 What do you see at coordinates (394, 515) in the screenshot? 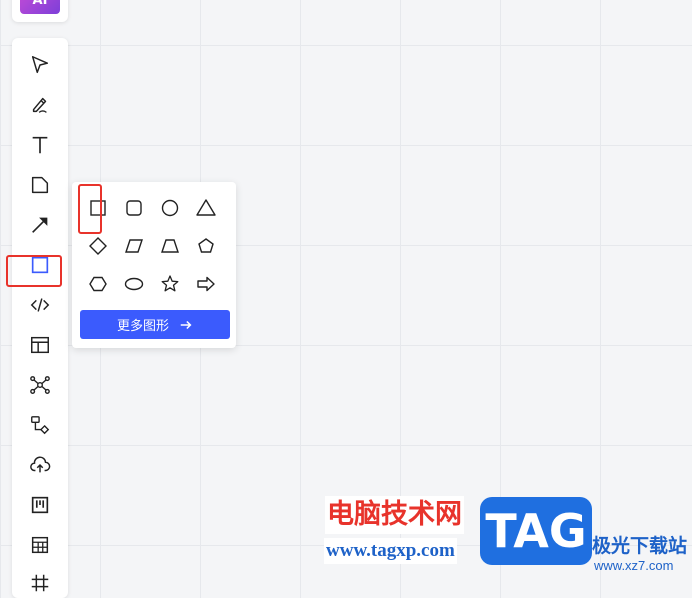
I see `watermark-title: 电脑技术网` at bounding box center [394, 515].